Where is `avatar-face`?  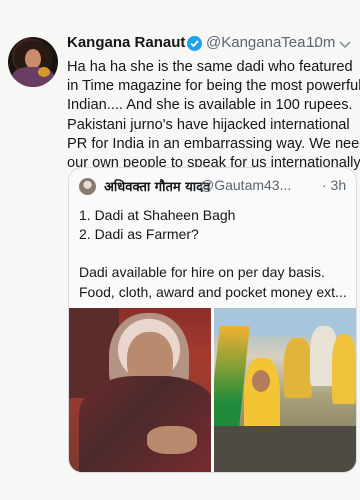 avatar-face is located at coordinates (33, 59).